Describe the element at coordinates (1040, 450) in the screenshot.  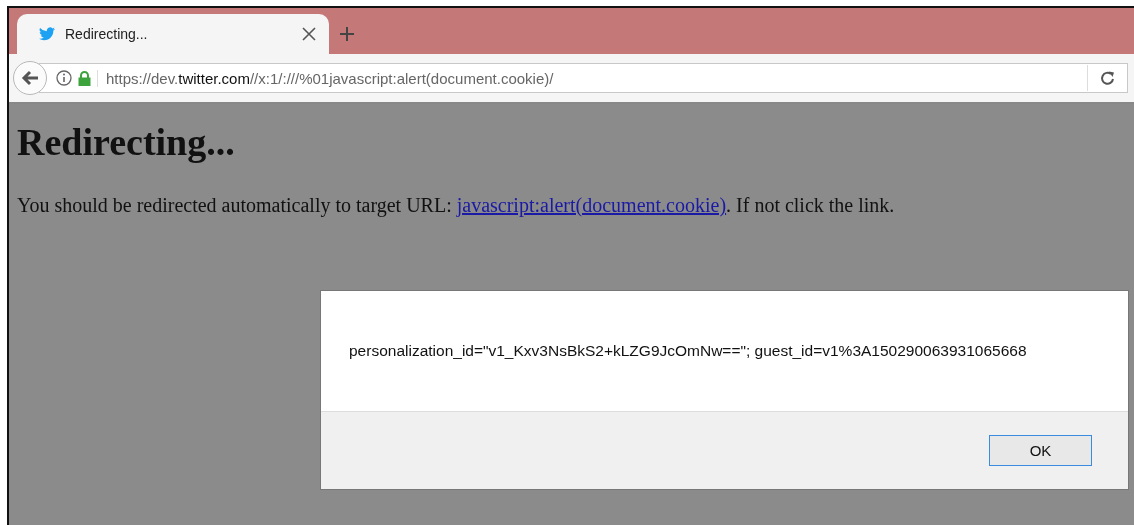
I see `ok-button: OK` at that location.